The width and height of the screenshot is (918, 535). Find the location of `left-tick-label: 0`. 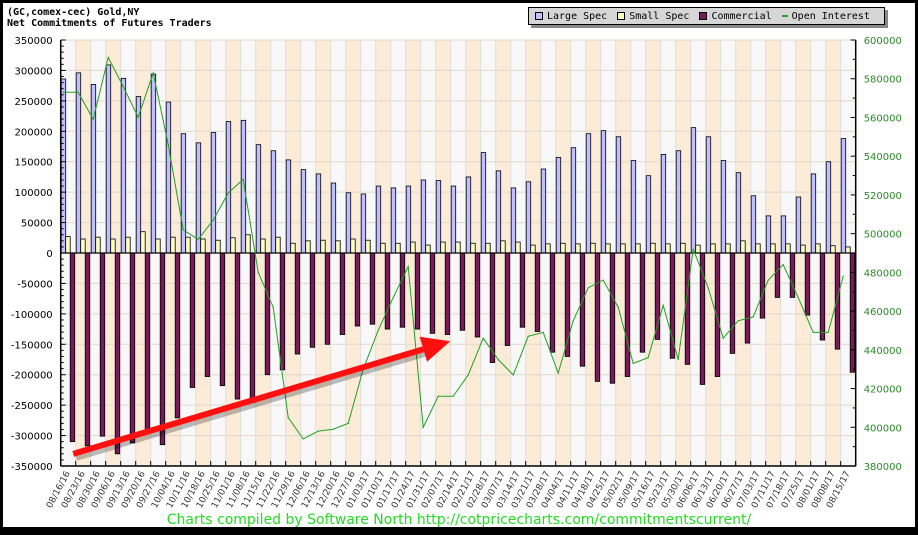

left-tick-label: 0 is located at coordinates (49, 254).